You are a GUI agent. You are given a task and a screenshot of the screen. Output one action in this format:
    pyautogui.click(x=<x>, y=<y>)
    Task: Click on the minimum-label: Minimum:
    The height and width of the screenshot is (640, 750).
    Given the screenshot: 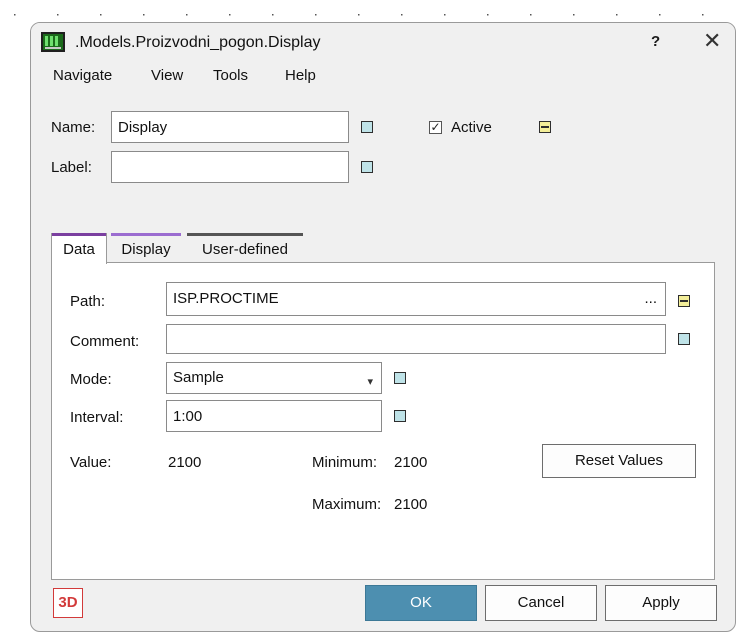 What is the action you would take?
    pyautogui.click(x=345, y=462)
    